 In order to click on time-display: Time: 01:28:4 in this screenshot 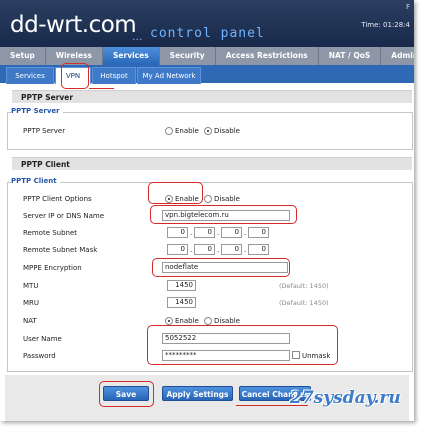, I will do `click(385, 25)`.